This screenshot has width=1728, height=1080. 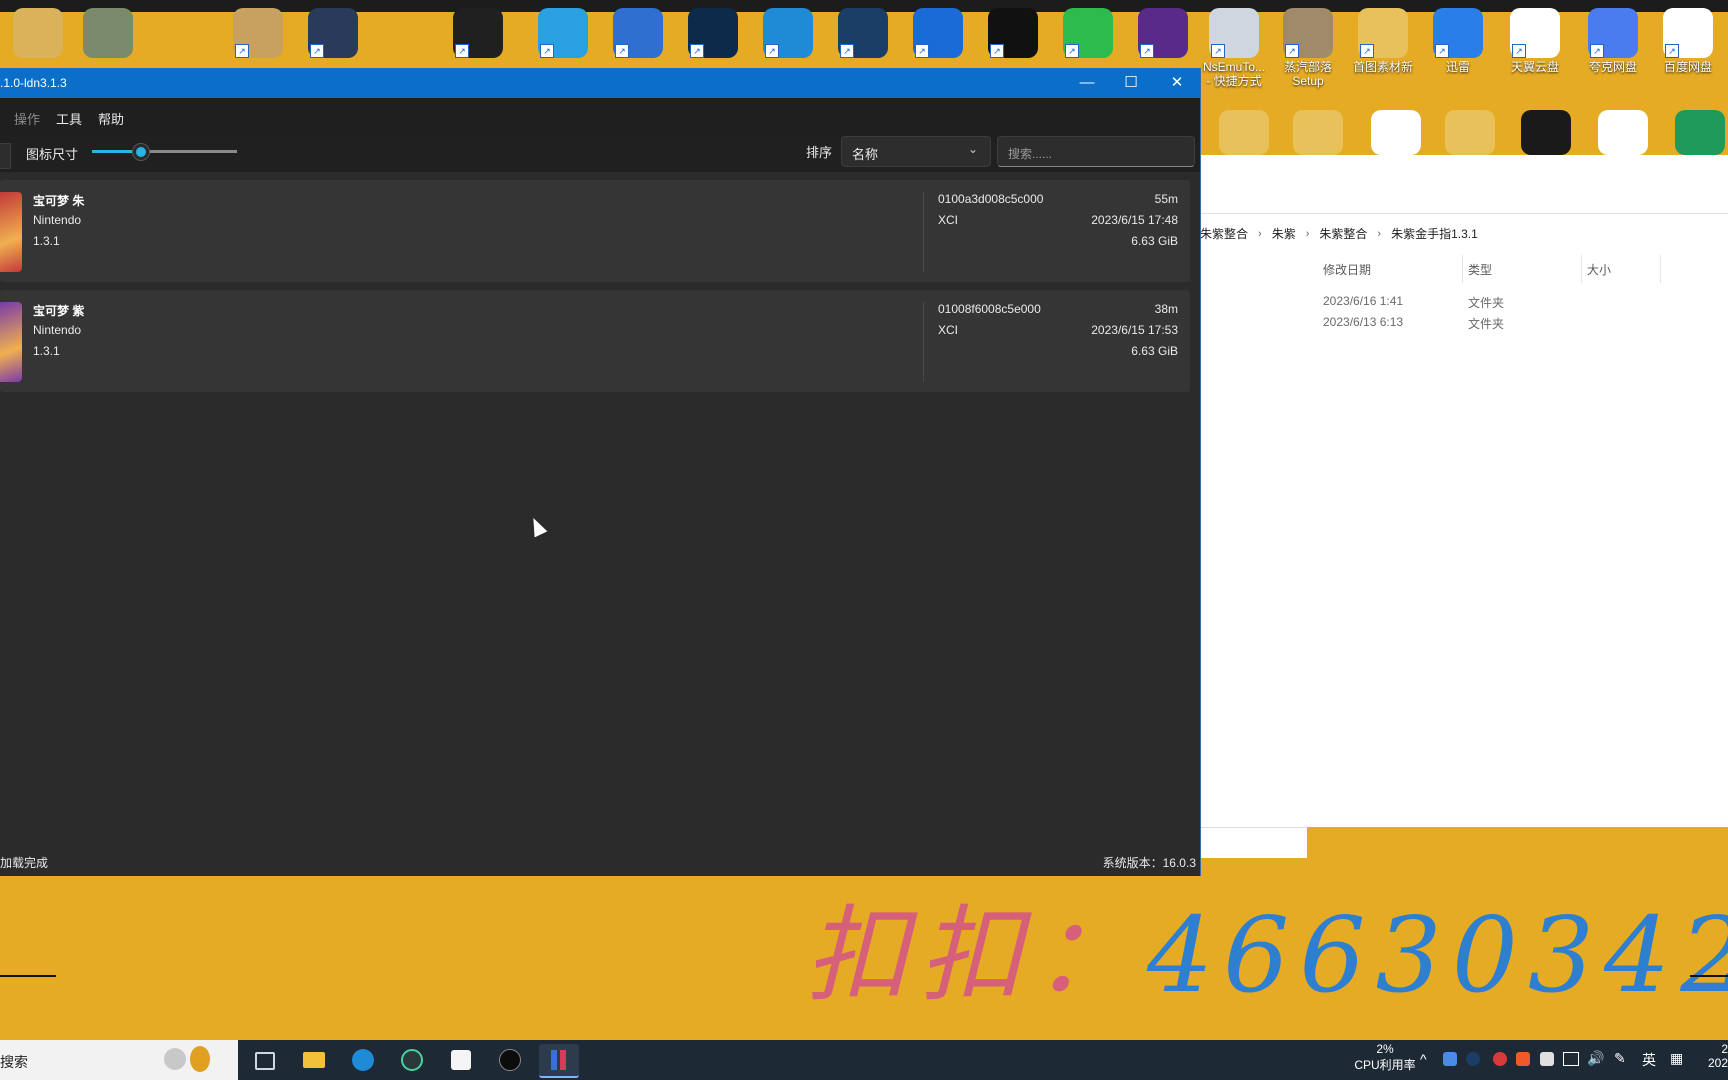 What do you see at coordinates (1363, 301) in the screenshot?
I see `file-row-modified: 2023/6/16 1:41` at bounding box center [1363, 301].